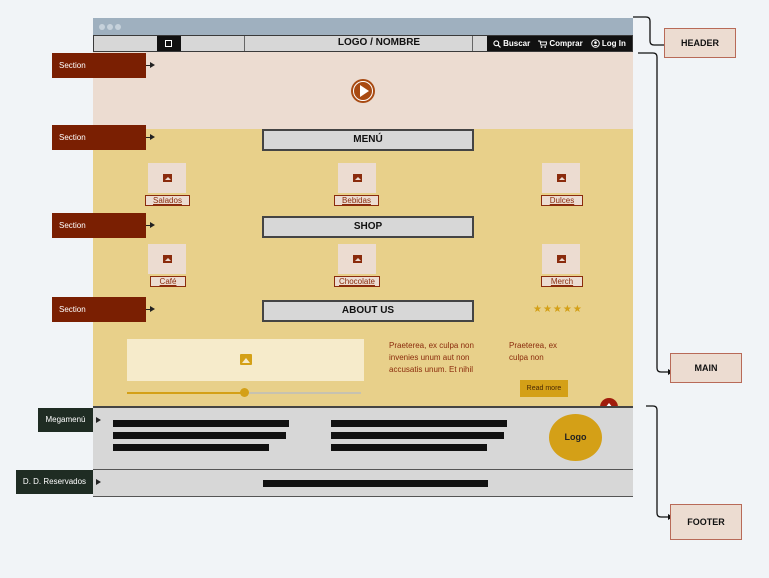 The image size is (769, 578). Describe the element at coordinates (595, 43) in the screenshot. I see `user-icon` at that location.